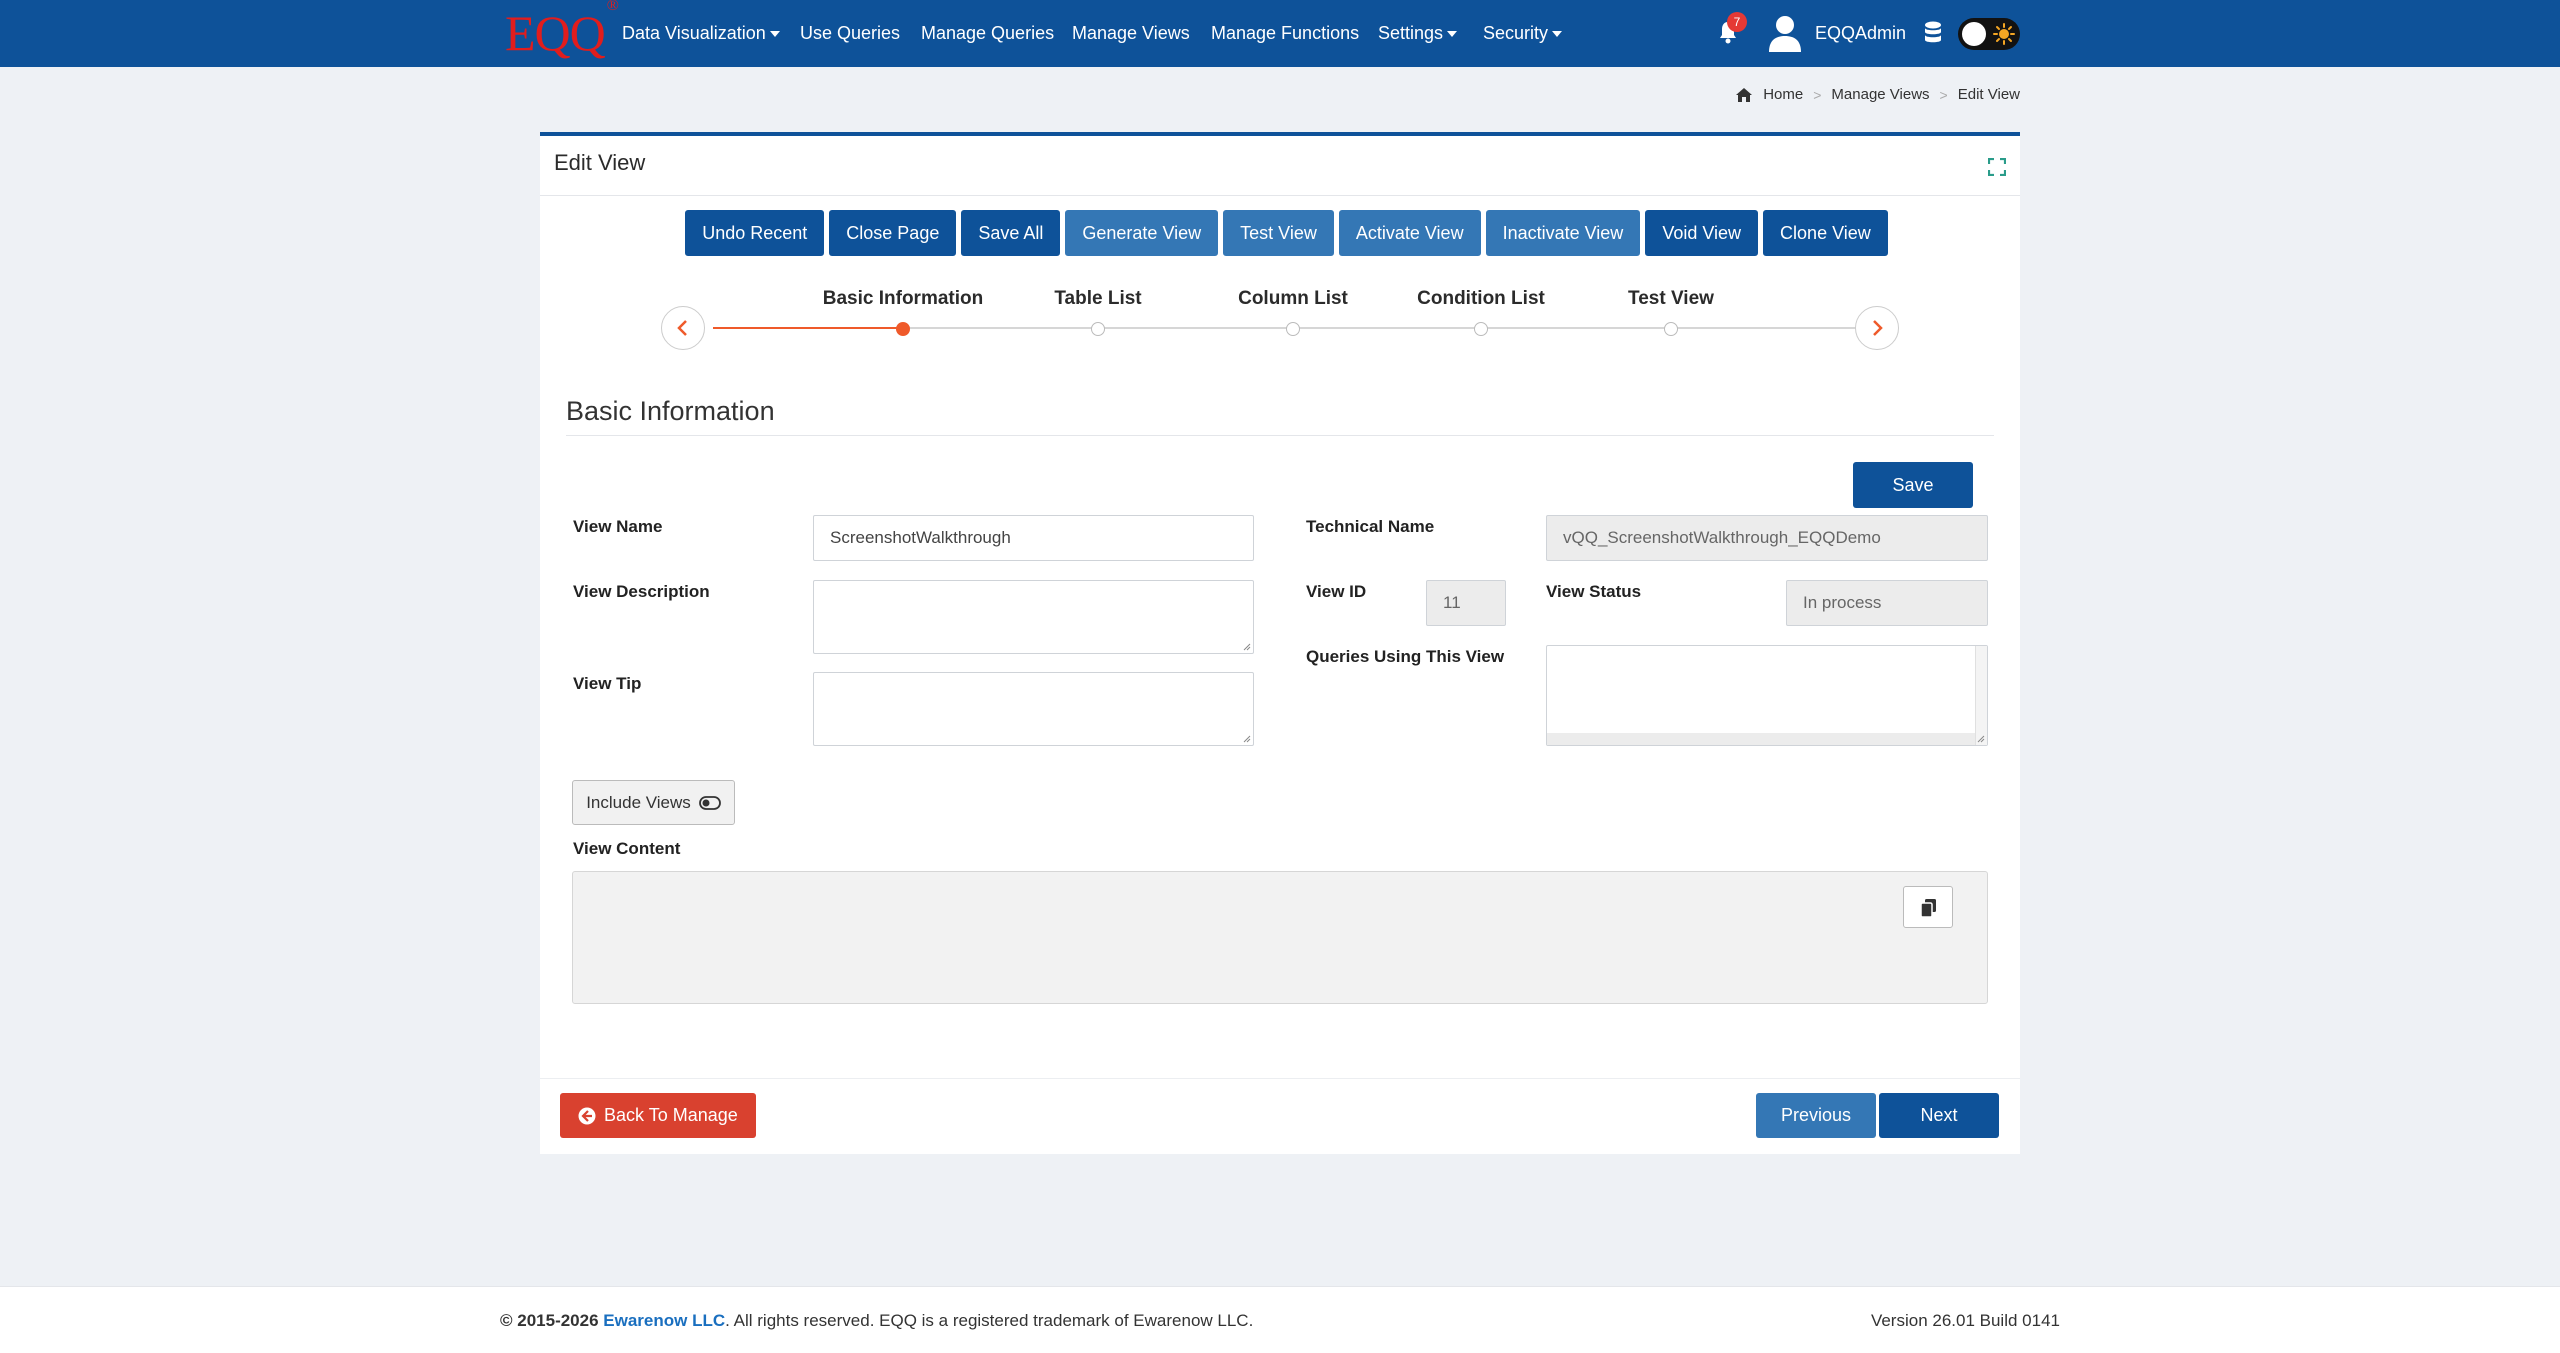  Describe the element at coordinates (1033, 617) in the screenshot. I see `view-description-textarea` at that location.